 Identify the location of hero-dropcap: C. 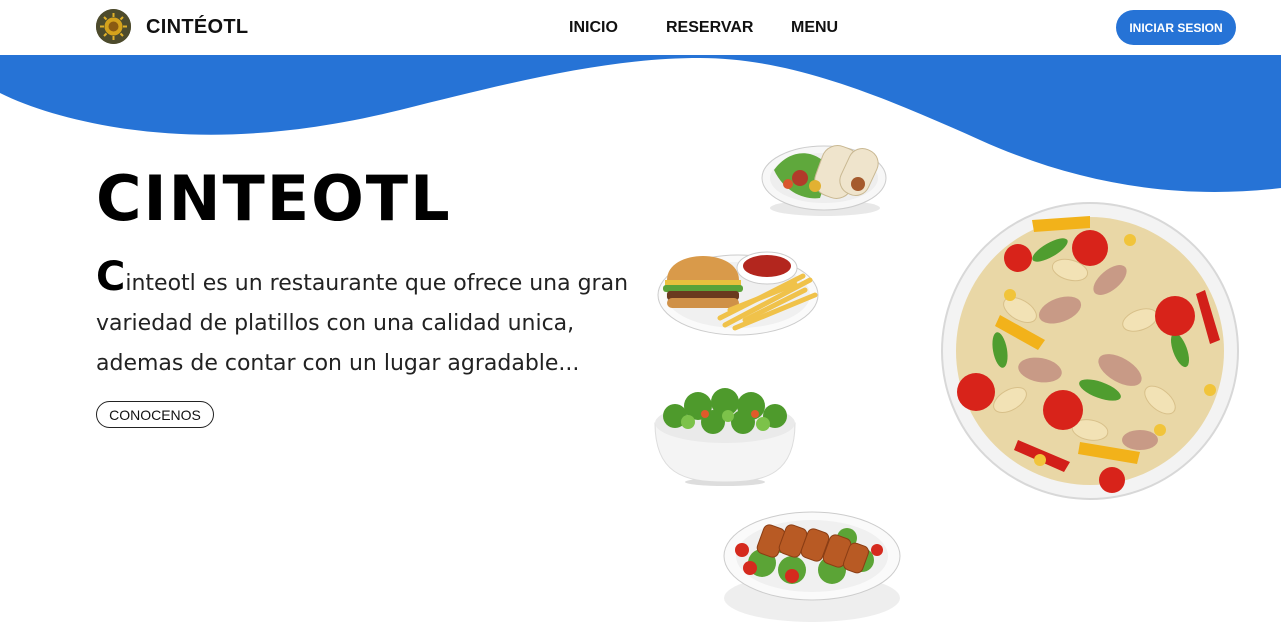
(111, 277).